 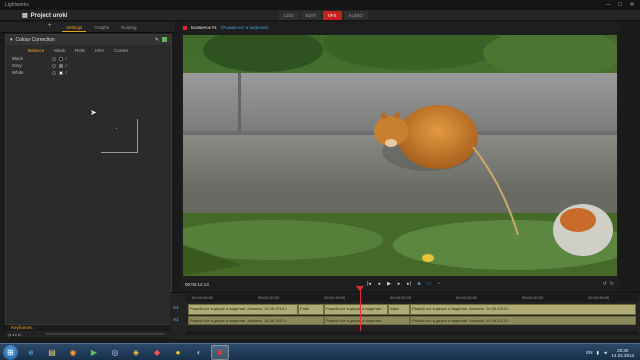 What do you see at coordinates (35, 40) in the screenshot?
I see `colour-correction-title: Colour Correction` at bounding box center [35, 40].